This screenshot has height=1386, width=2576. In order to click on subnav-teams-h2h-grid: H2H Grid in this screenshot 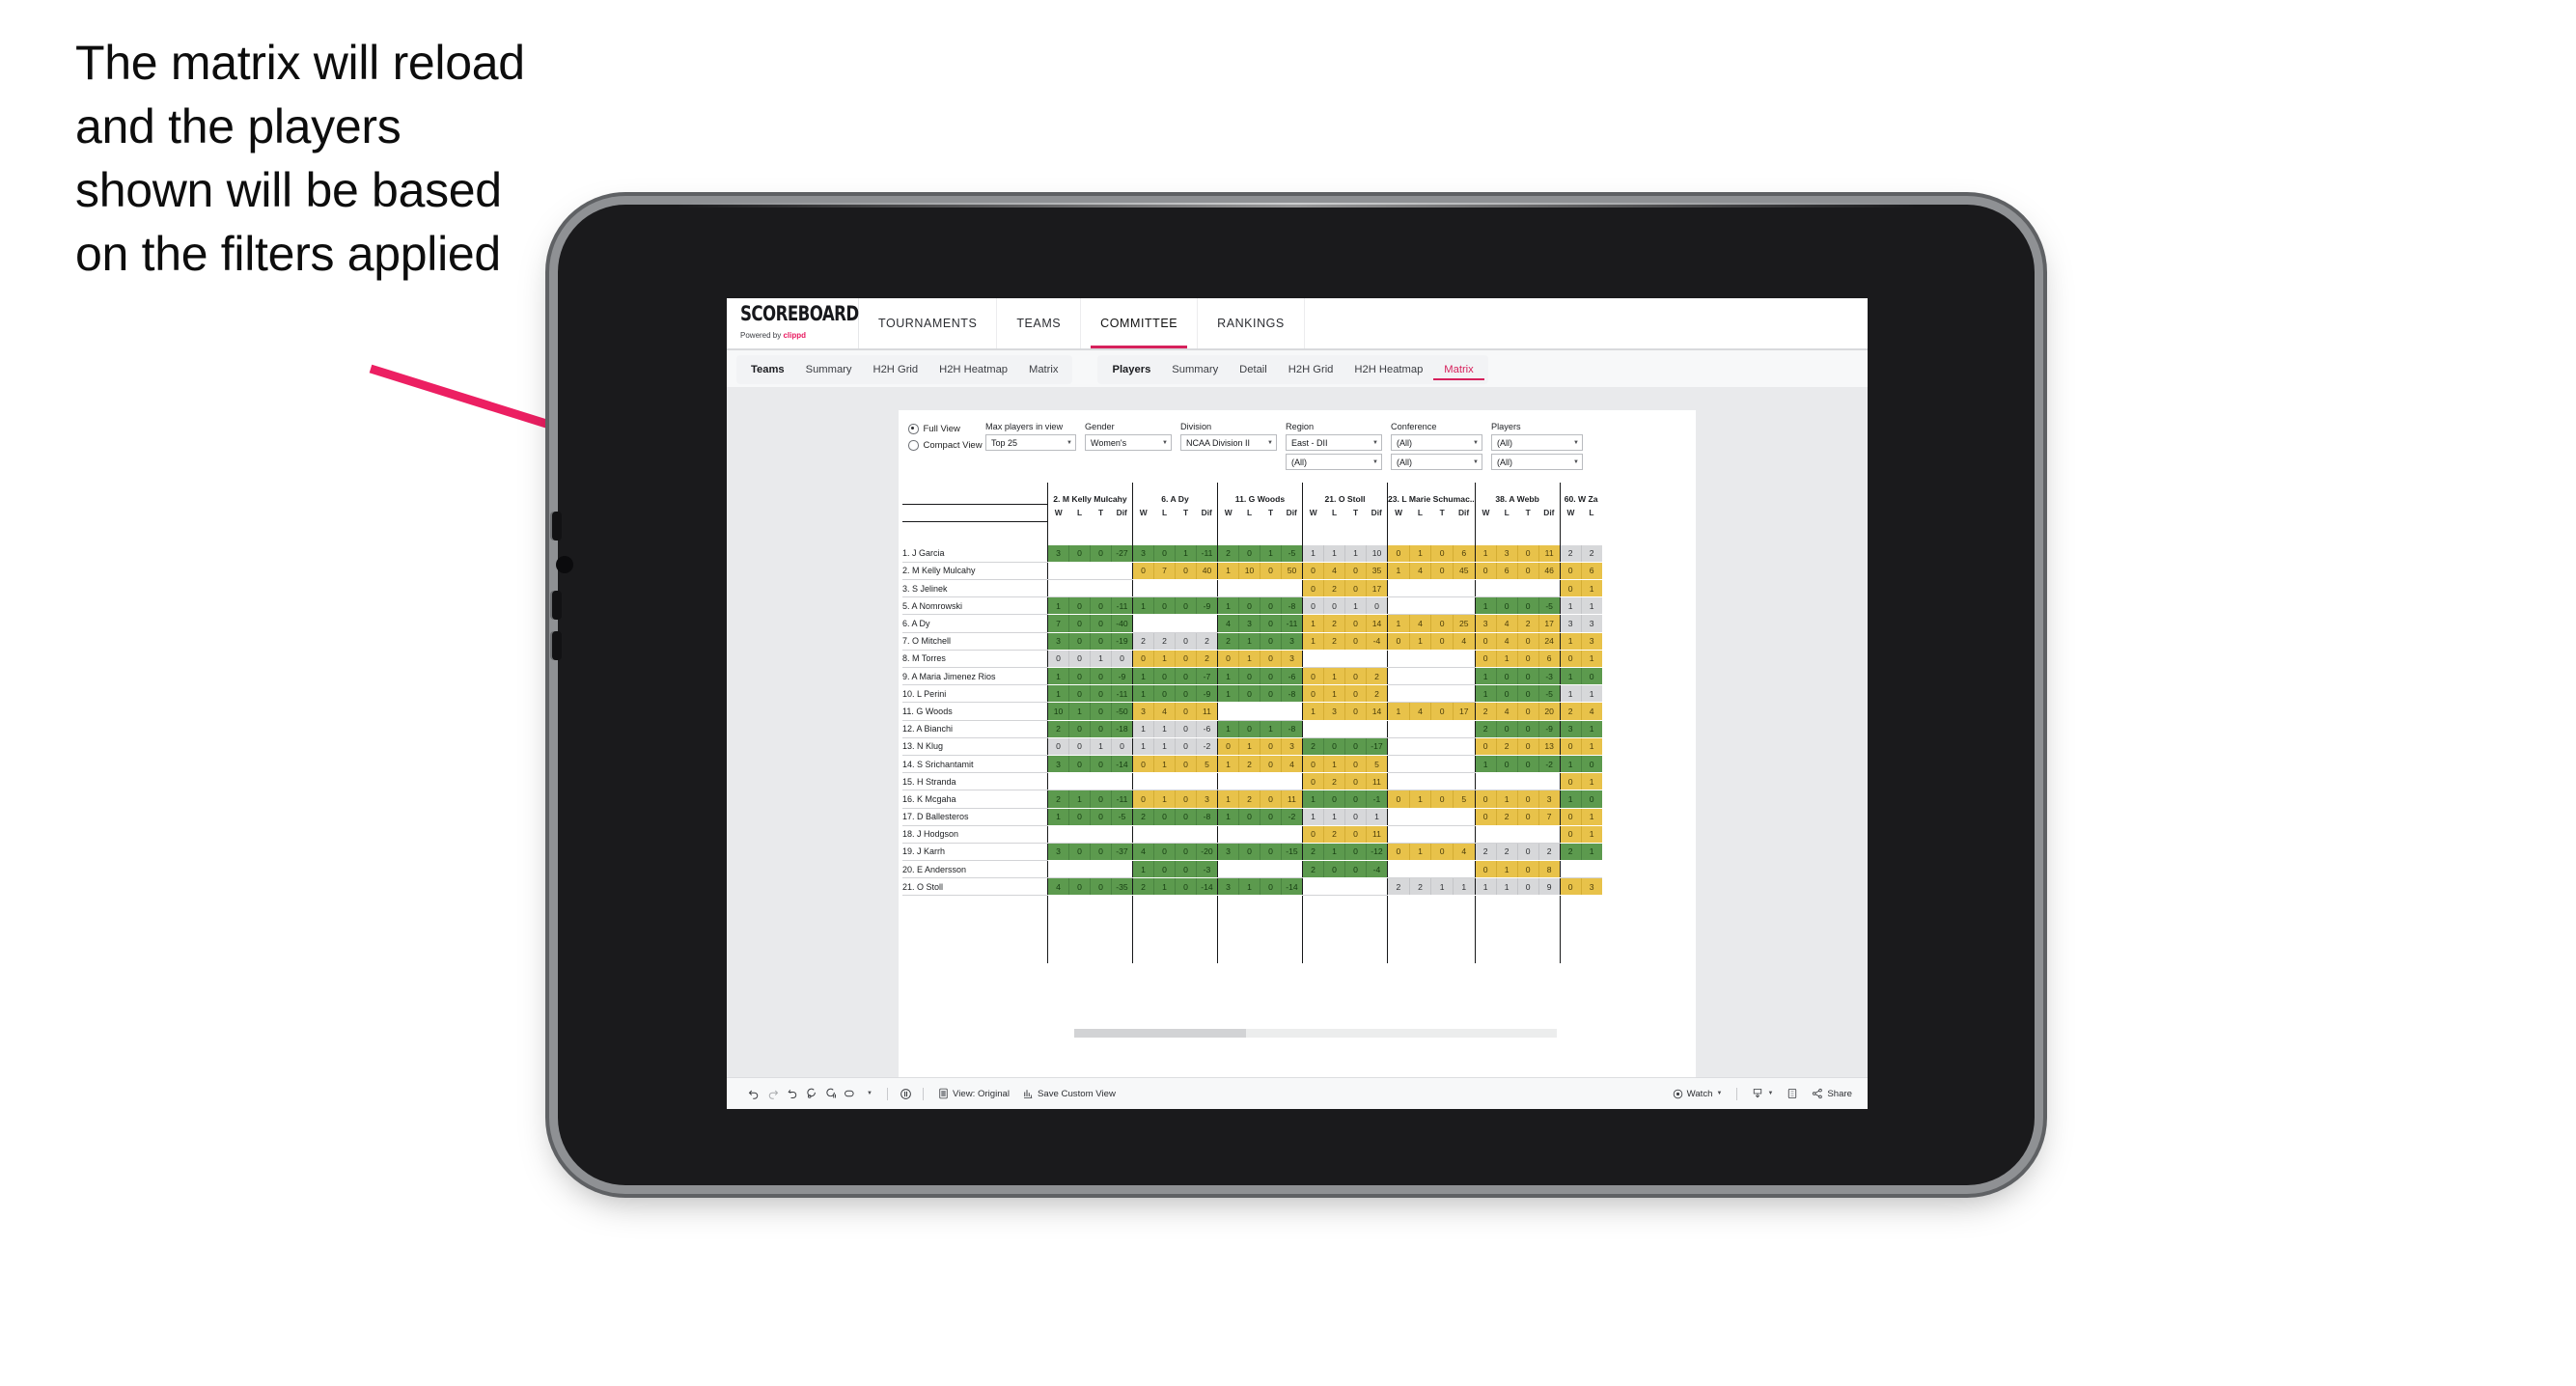, I will do `click(896, 370)`.